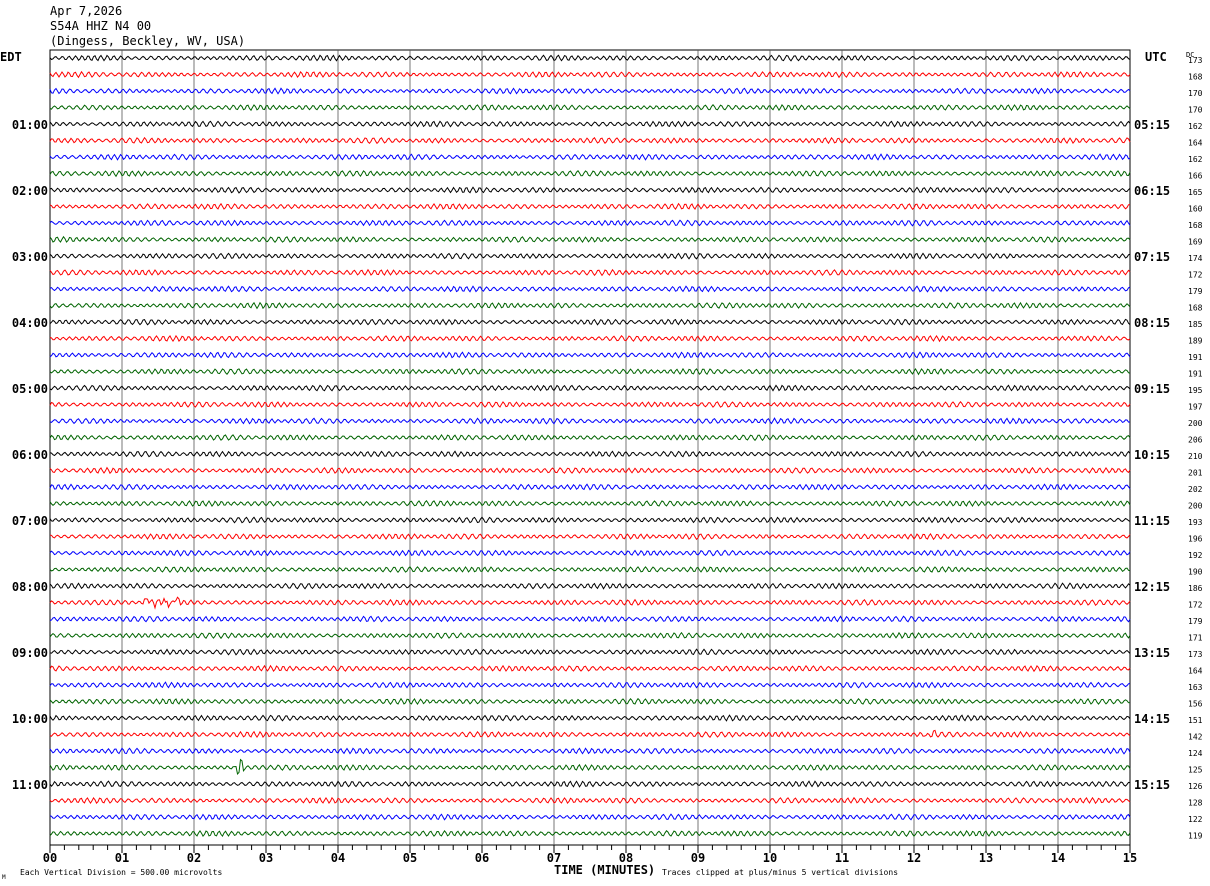 The width and height of the screenshot is (1210, 886). Describe the element at coordinates (1152, 389) in the screenshot. I see `right-hour-label: 09:15` at that location.